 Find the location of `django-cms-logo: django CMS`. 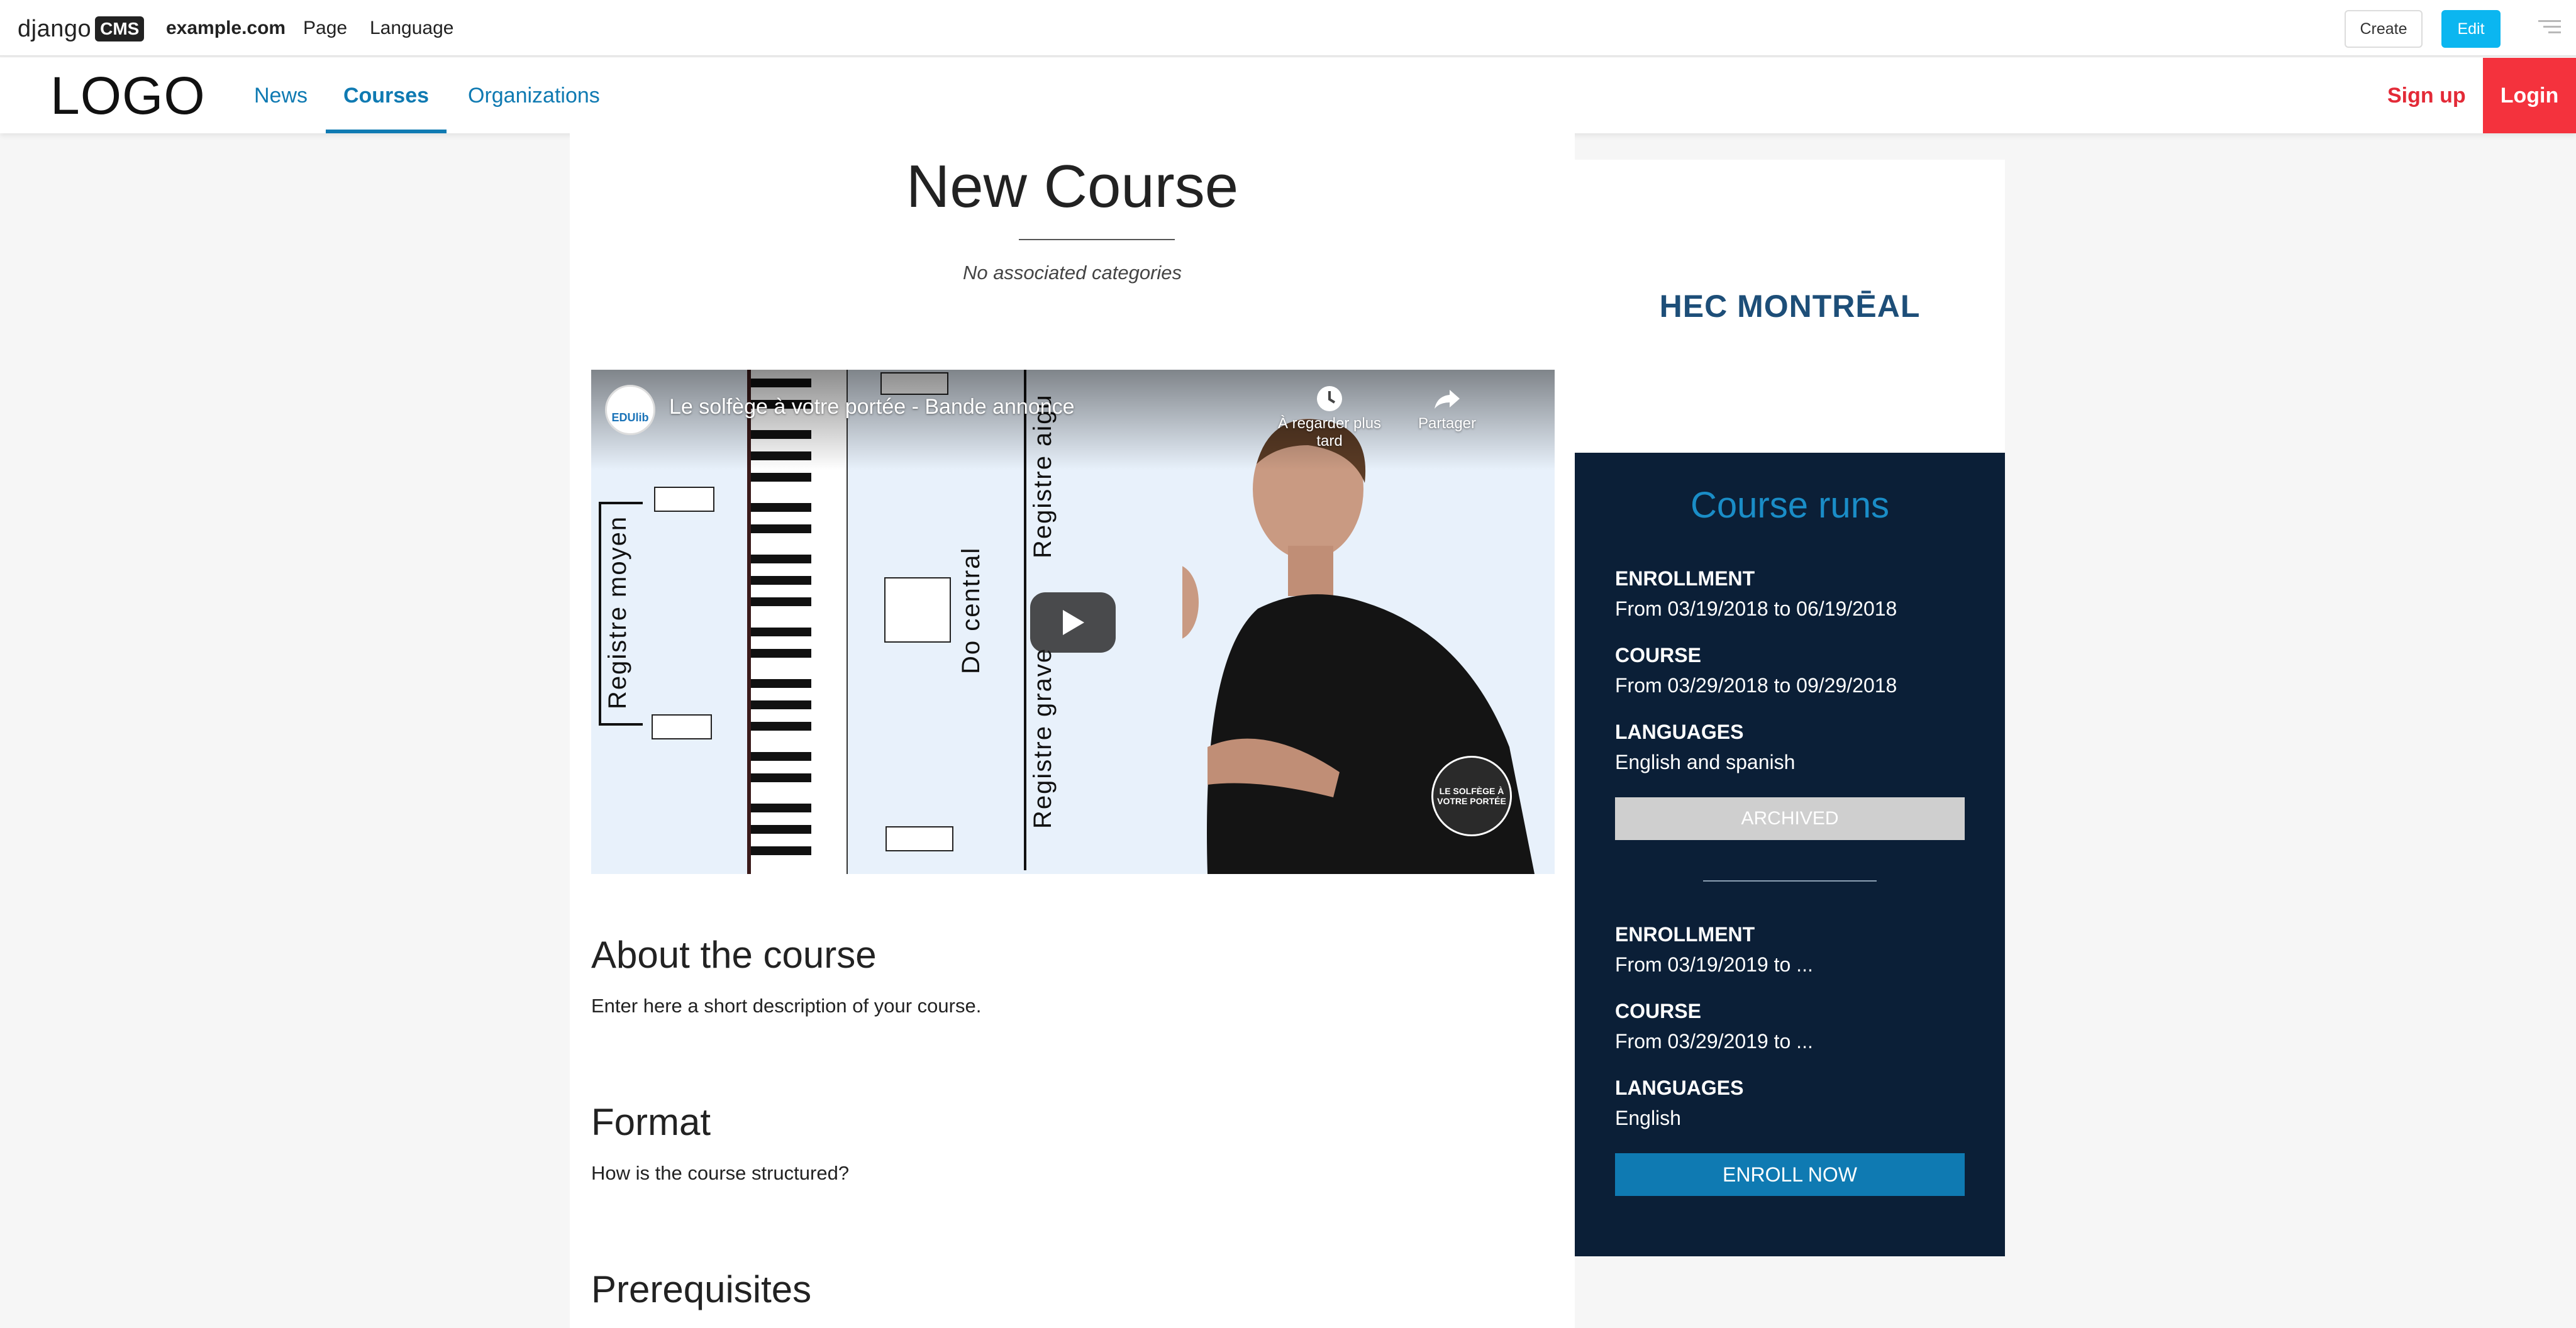

django-cms-logo: django CMS is located at coordinates (81, 29).